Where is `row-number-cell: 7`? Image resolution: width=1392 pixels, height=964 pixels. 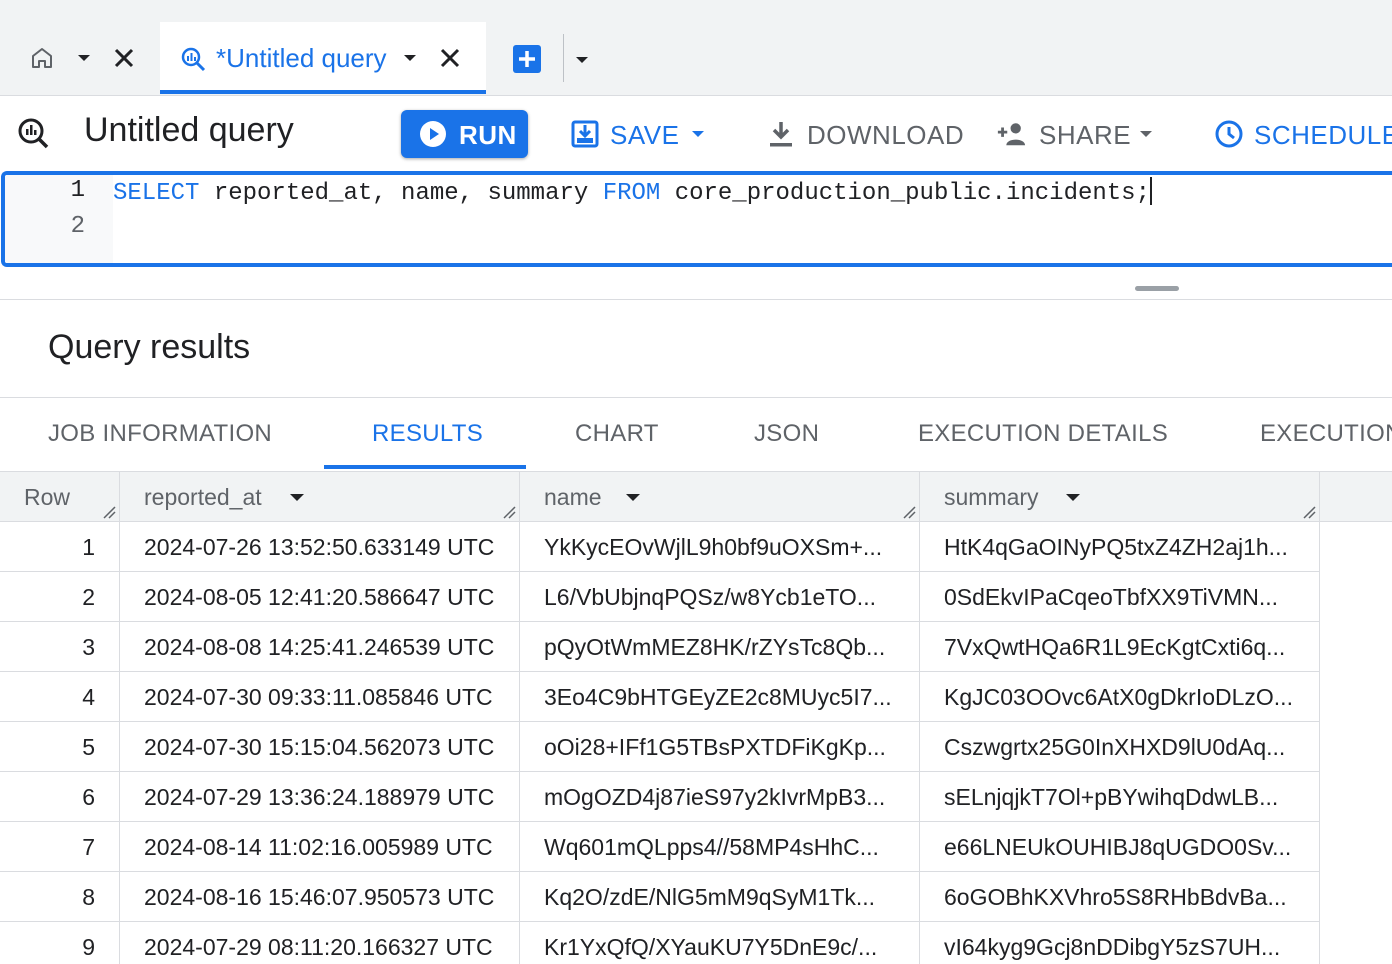 row-number-cell: 7 is located at coordinates (60, 847).